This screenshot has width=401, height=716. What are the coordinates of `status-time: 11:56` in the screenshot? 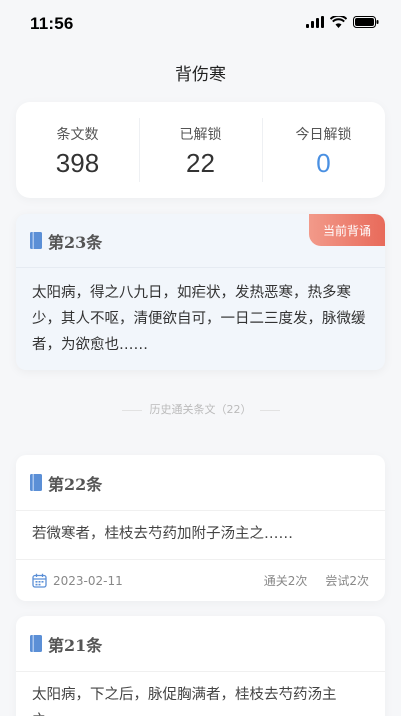 It's located at (52, 23).